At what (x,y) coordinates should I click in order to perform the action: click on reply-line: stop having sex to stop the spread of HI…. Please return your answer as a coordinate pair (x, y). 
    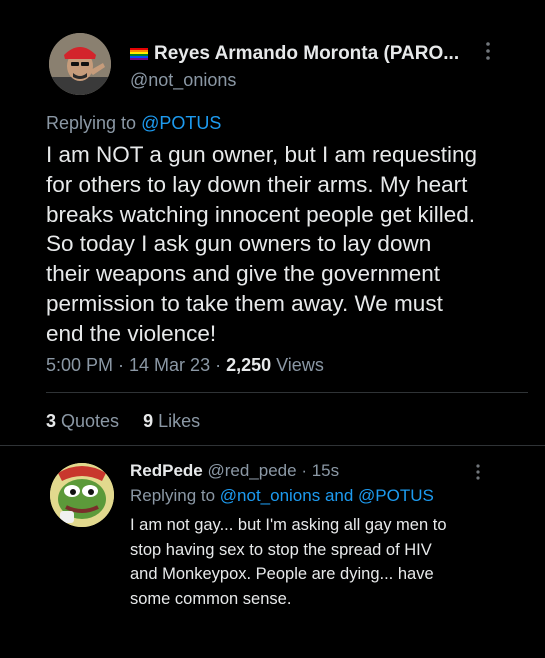
    Looking at the image, I should click on (281, 549).